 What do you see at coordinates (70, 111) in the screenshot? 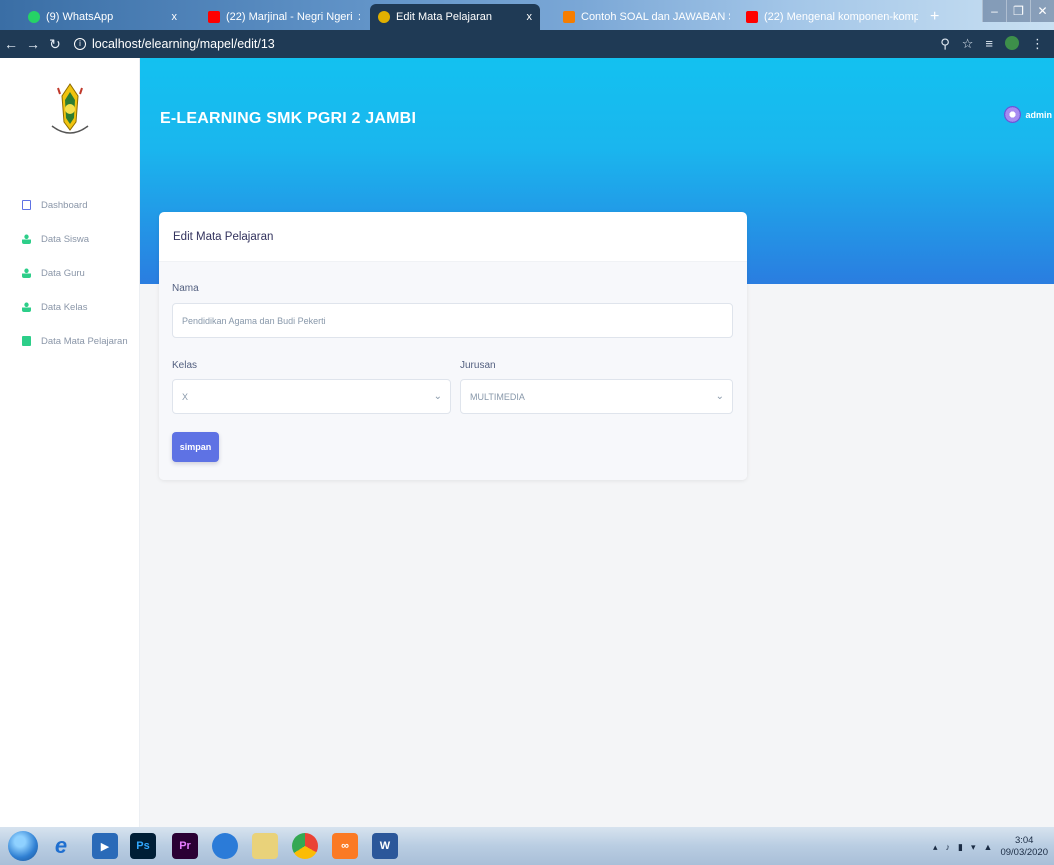
I see `school-logo` at bounding box center [70, 111].